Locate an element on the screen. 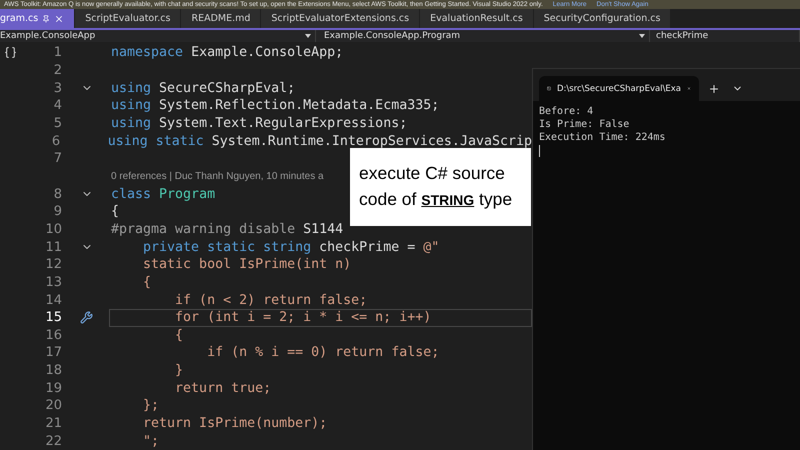  code-line: if (n % i == 0) return false; is located at coordinates (323, 353).